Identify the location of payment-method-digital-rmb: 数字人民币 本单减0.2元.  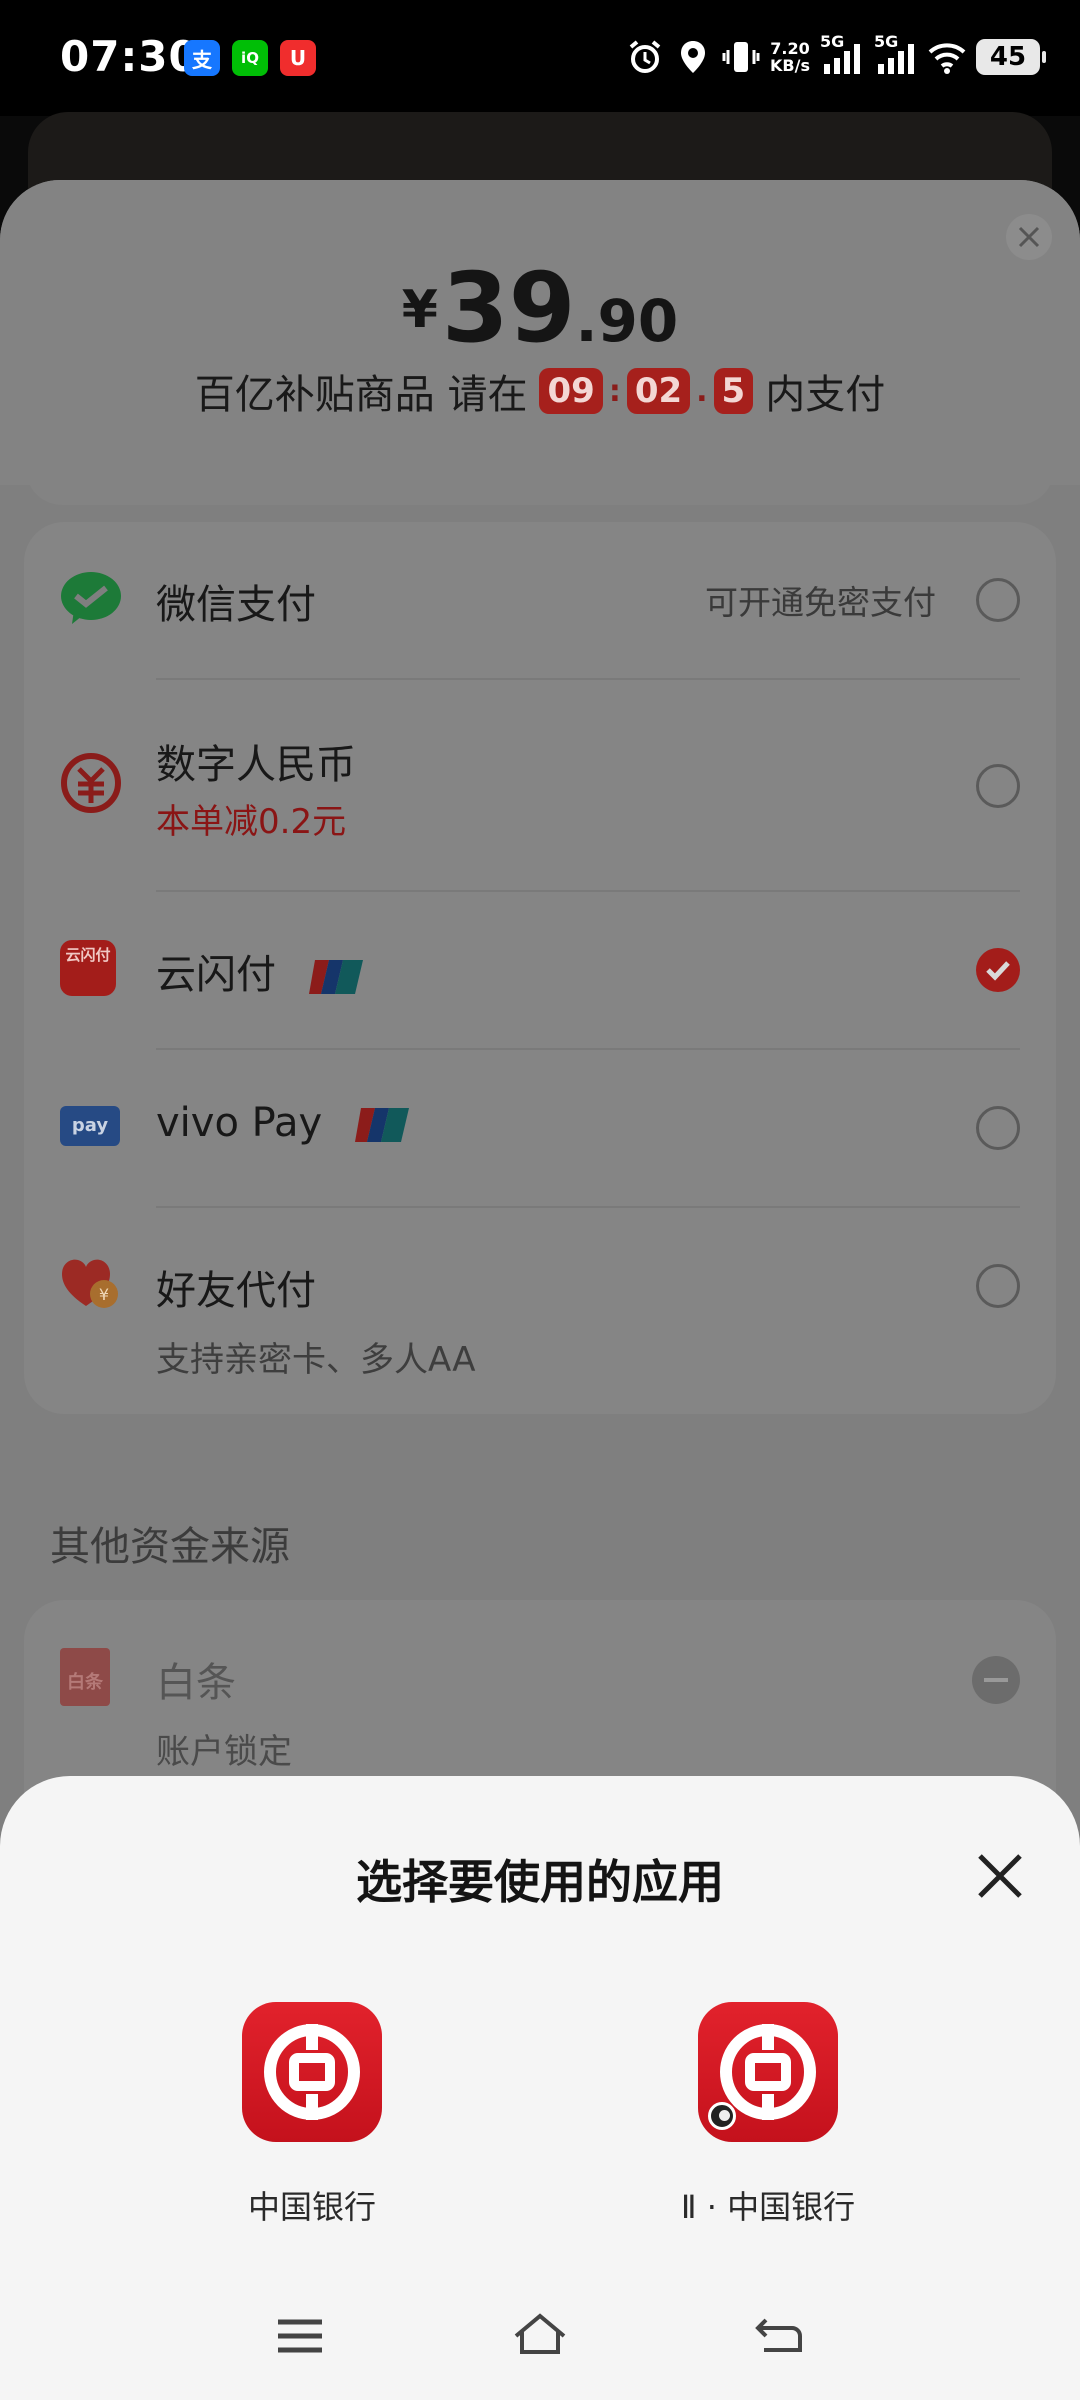
(540, 785).